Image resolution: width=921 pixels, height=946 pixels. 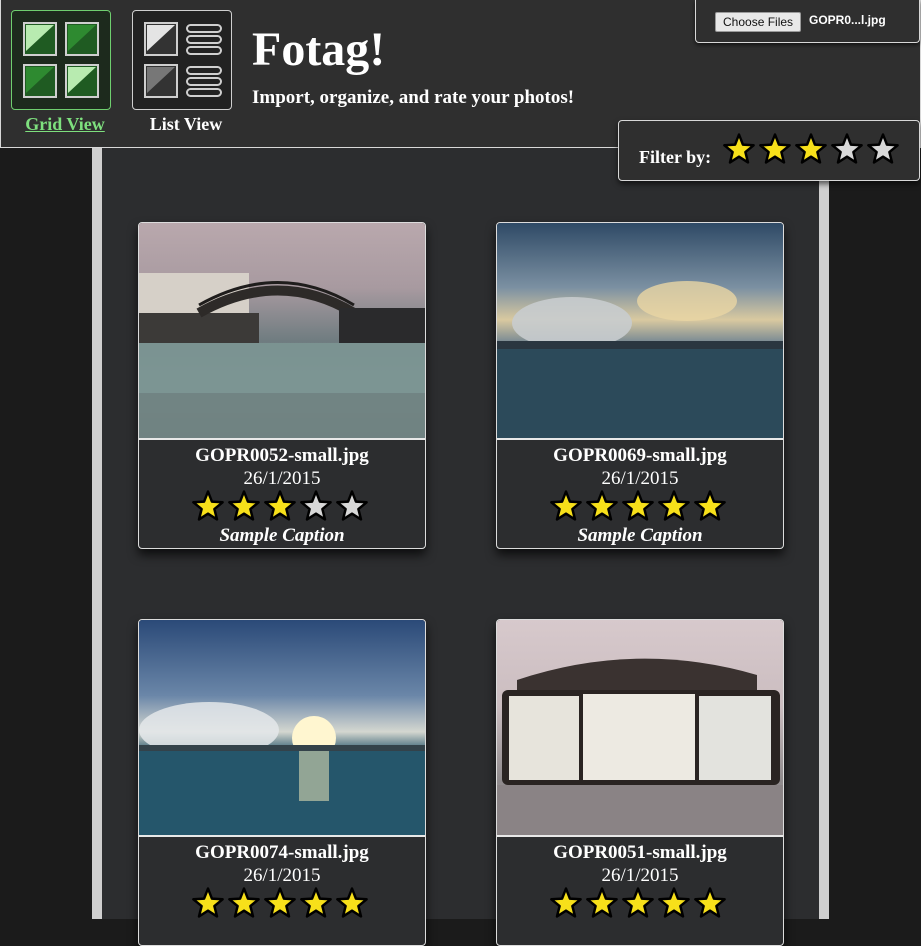 I want to click on grid-view-icon, so click(x=61, y=60).